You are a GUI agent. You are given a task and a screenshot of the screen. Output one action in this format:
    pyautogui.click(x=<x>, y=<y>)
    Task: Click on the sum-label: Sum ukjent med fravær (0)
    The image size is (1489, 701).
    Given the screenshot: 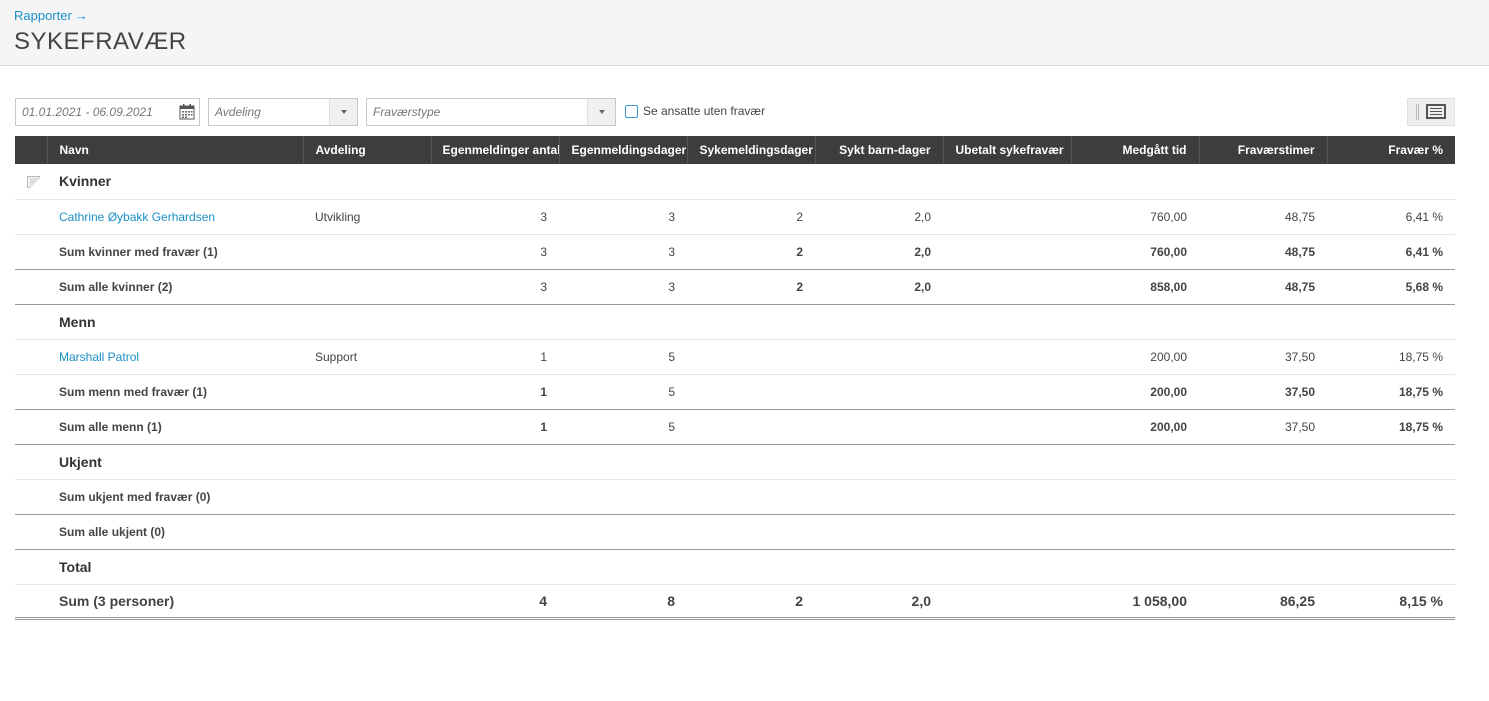 What is the action you would take?
    pyautogui.click(x=751, y=497)
    